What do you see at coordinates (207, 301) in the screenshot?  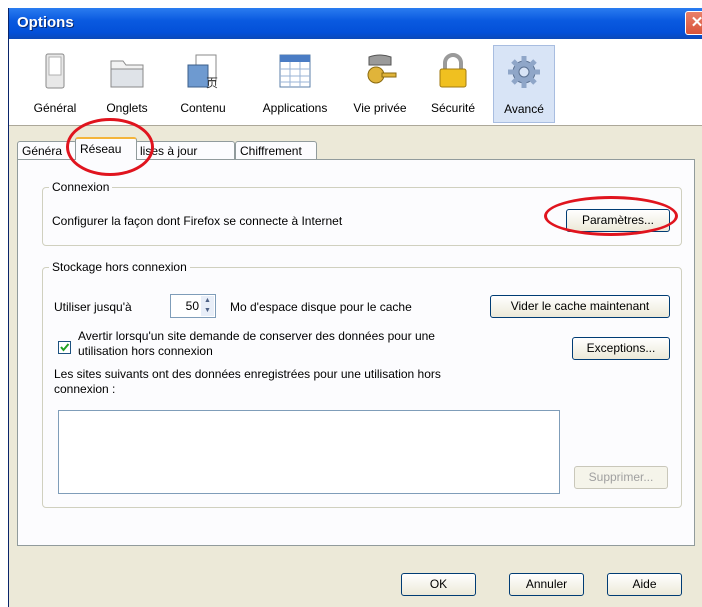 I see `spin-up-icon: ▲` at bounding box center [207, 301].